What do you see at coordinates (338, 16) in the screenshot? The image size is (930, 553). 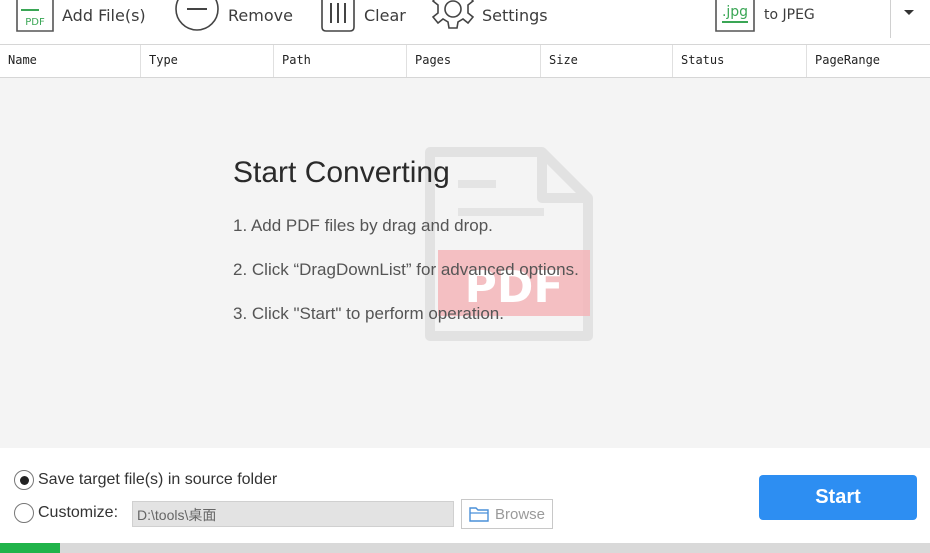 I see `trash-icon` at bounding box center [338, 16].